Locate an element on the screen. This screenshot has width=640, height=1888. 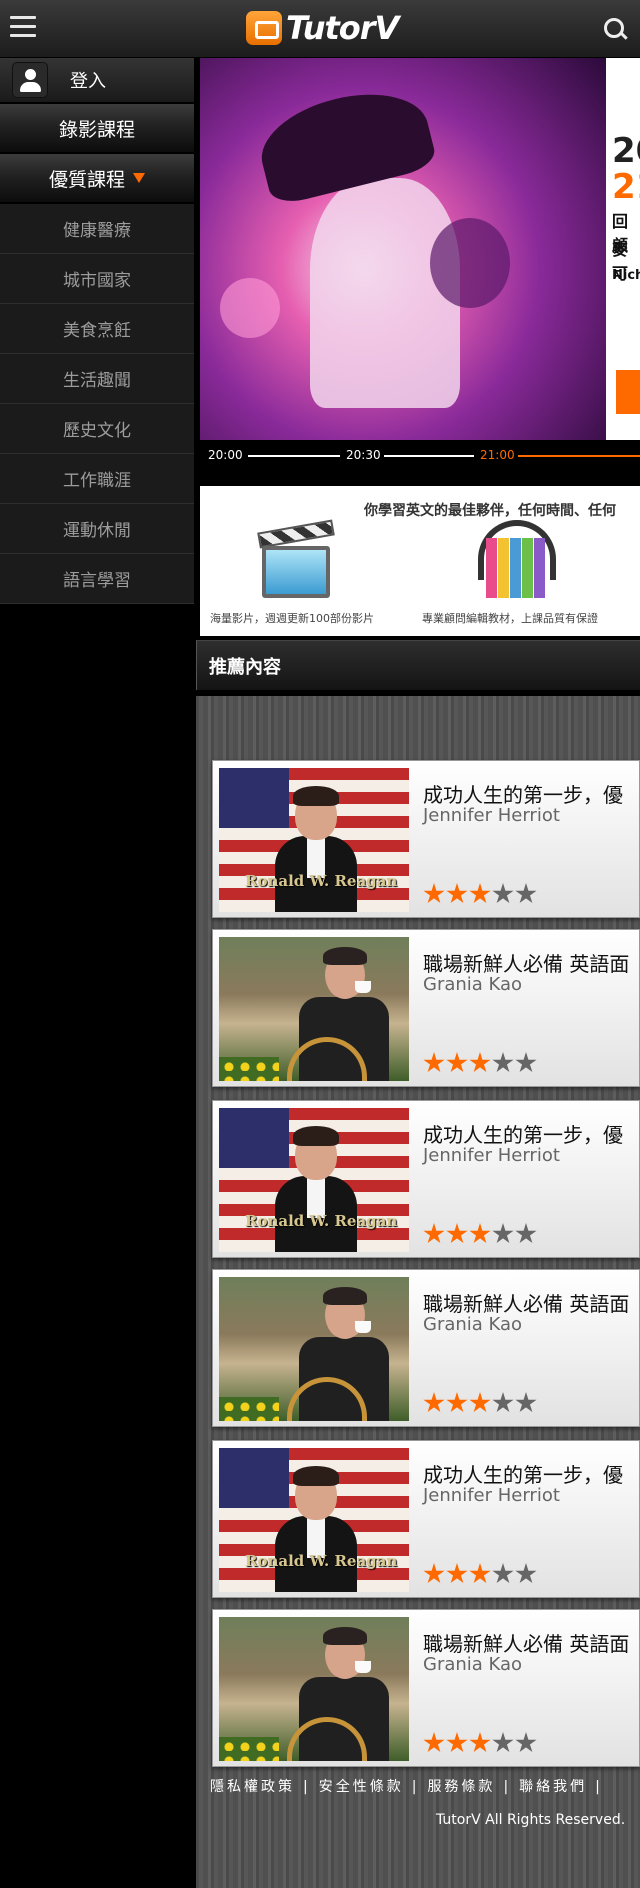
section-title-text: 推薦內容 is located at coordinates (245, 667).